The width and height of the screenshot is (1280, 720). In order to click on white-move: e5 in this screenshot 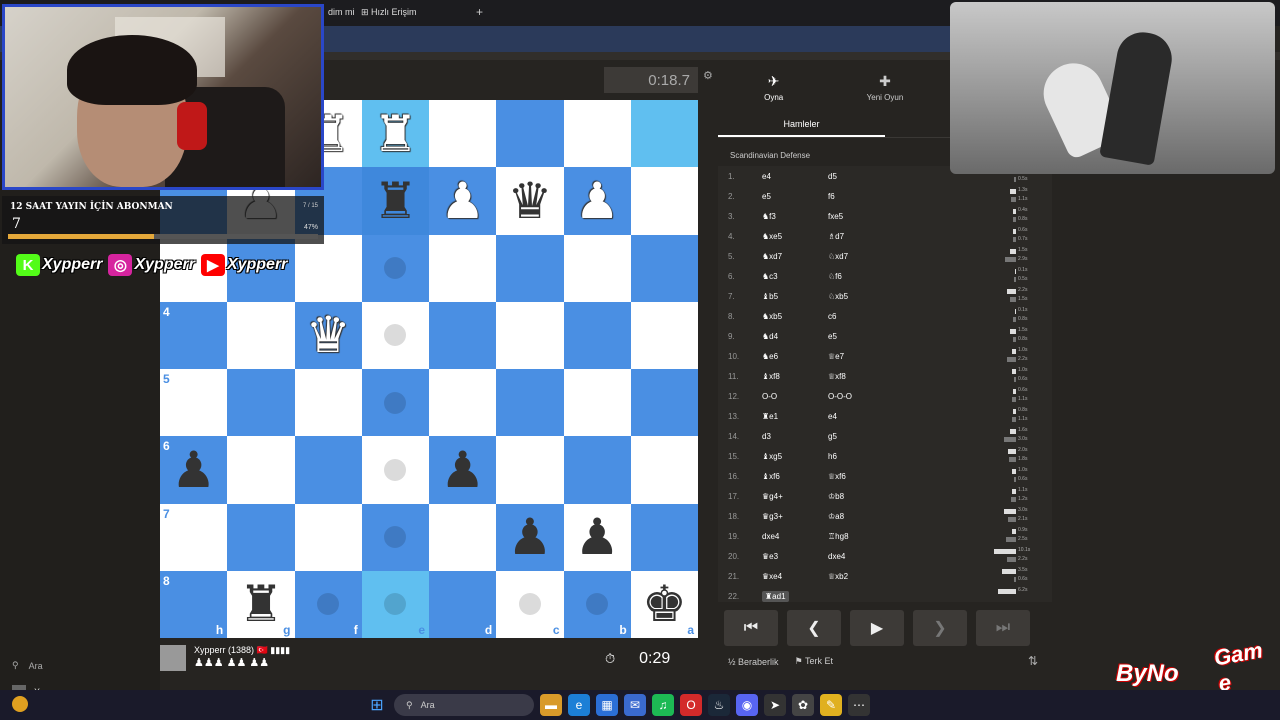, I will do `click(766, 196)`.